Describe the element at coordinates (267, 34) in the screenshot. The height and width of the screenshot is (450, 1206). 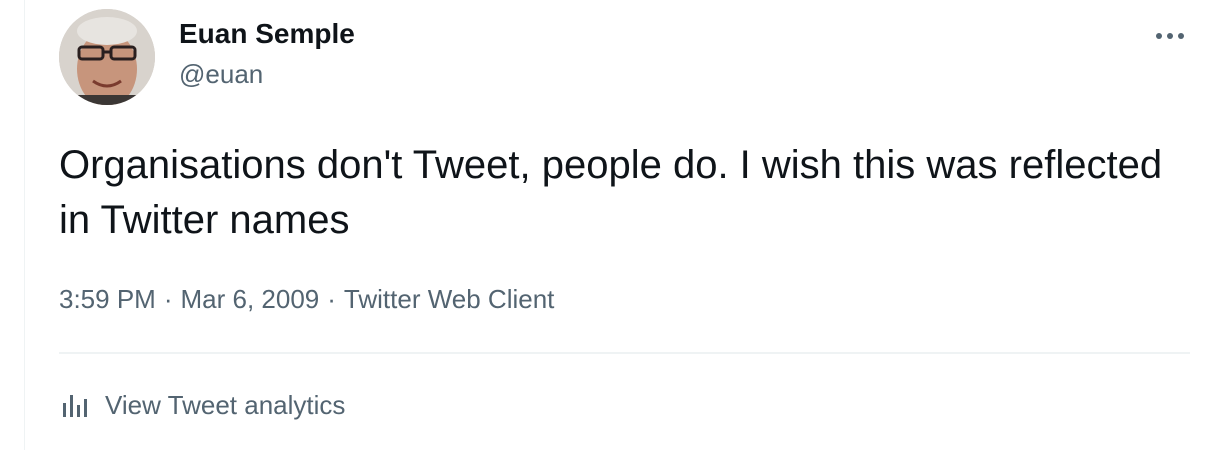
I see `author-name: Euan Semple` at that location.